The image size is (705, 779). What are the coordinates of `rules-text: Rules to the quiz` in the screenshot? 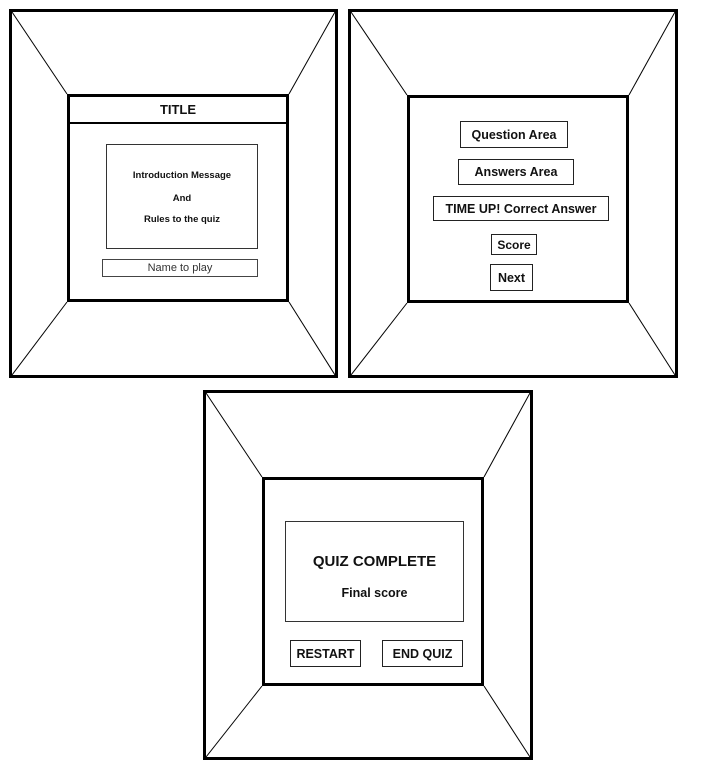 It's located at (182, 219).